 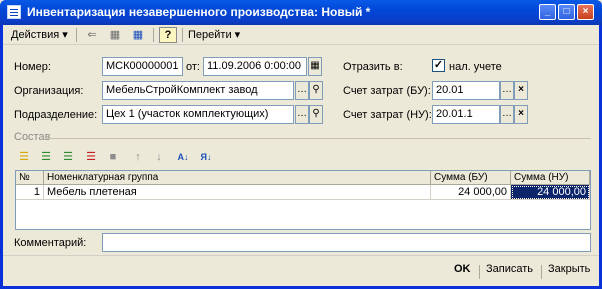 I want to click on move-up-icon: ↑, so click(x=138, y=157).